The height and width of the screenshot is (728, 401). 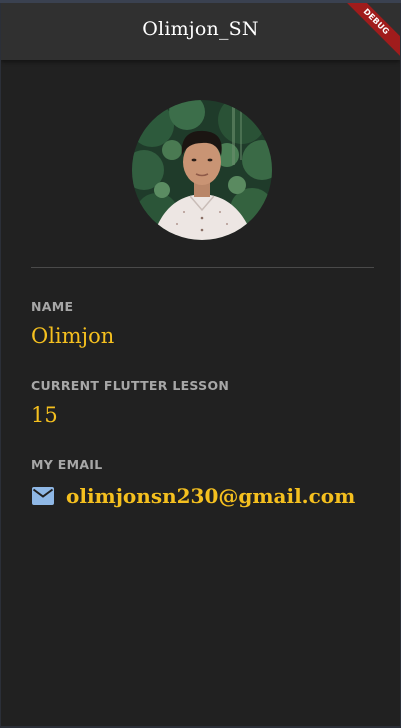 I want to click on email-row: olimjonsn230@gmail.com, so click(x=193, y=496).